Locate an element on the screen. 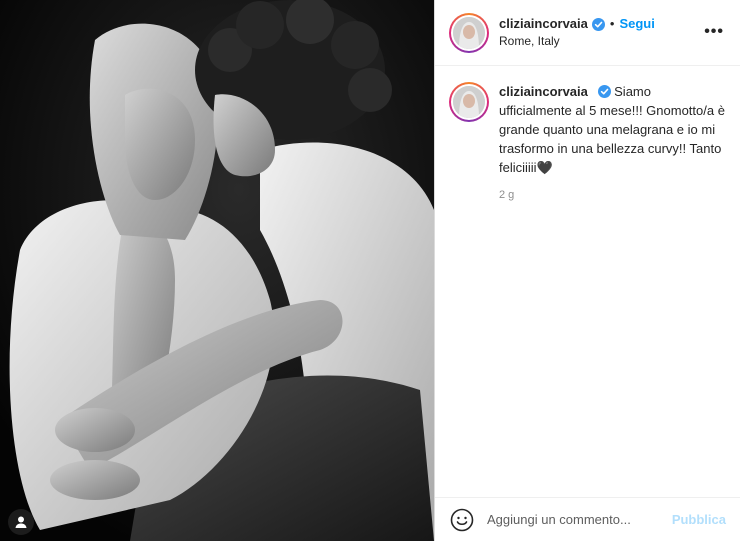 The image size is (740, 541). caption-verified-badge-icon is located at coordinates (604, 91).